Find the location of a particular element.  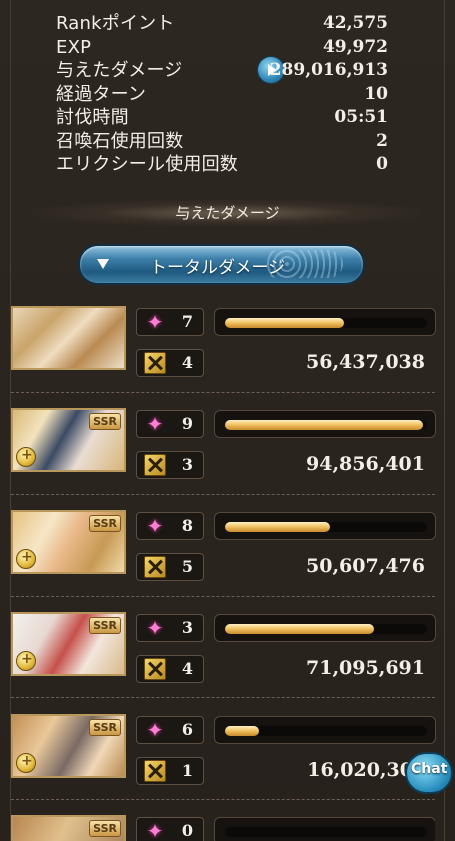

ability-count-badge: ✦ 3 is located at coordinates (170, 628).